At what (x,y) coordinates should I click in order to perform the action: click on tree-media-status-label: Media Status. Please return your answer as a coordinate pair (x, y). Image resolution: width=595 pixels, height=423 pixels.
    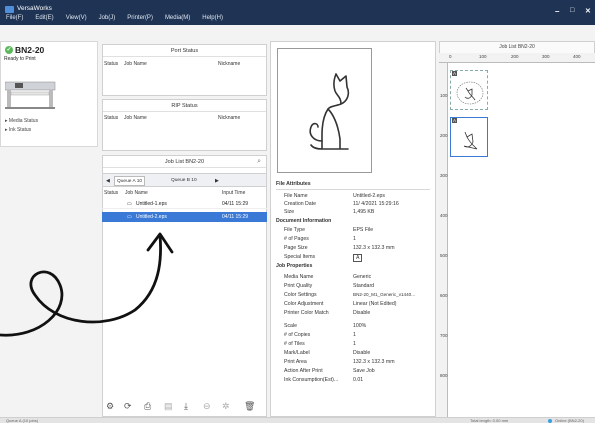
    Looking at the image, I should click on (23, 121).